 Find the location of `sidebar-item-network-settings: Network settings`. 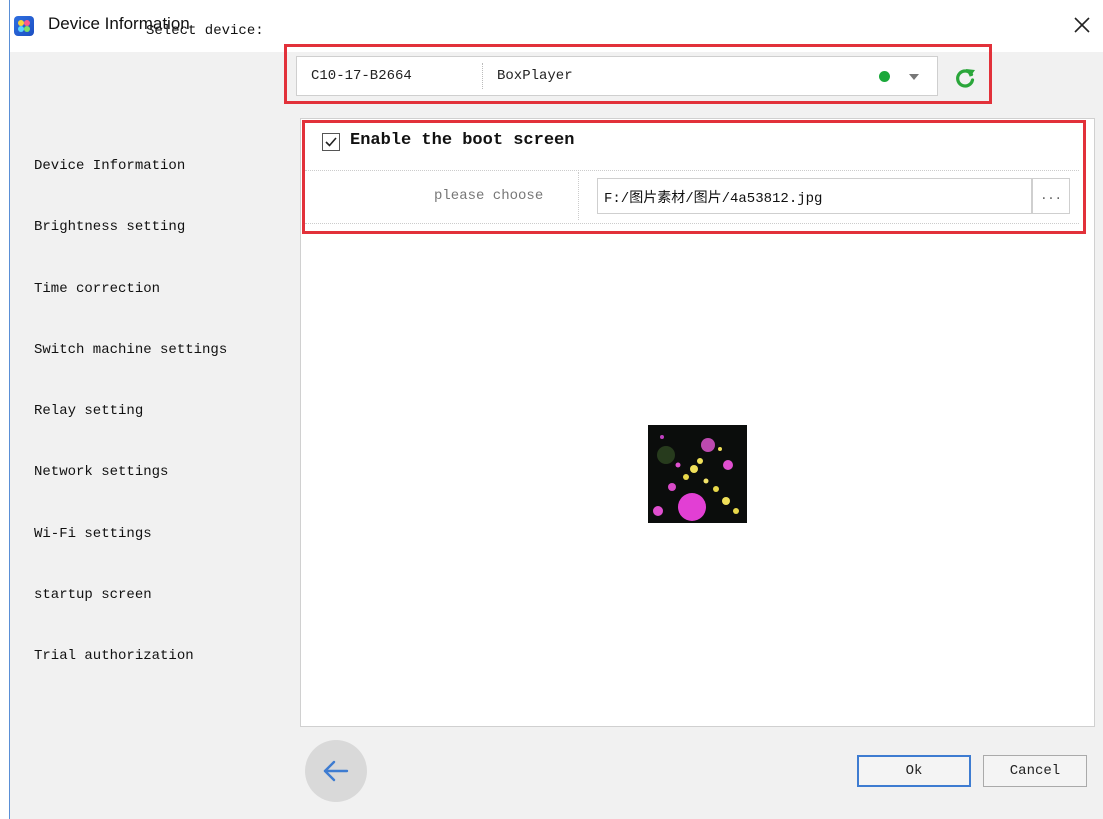

sidebar-item-network-settings: Network settings is located at coordinates (101, 472).